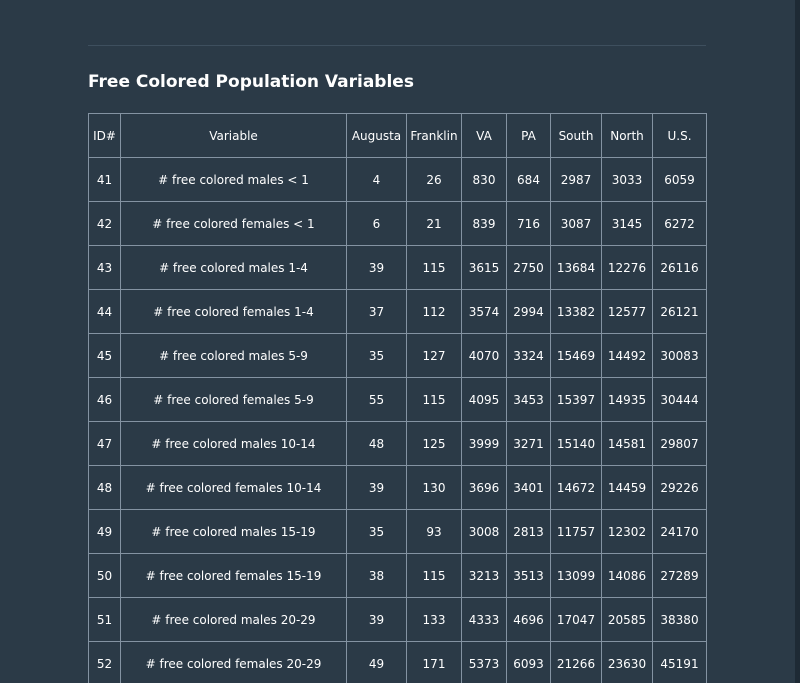  Describe the element at coordinates (233, 487) in the screenshot. I see `cell-variable: # free colored females 10-14` at that location.